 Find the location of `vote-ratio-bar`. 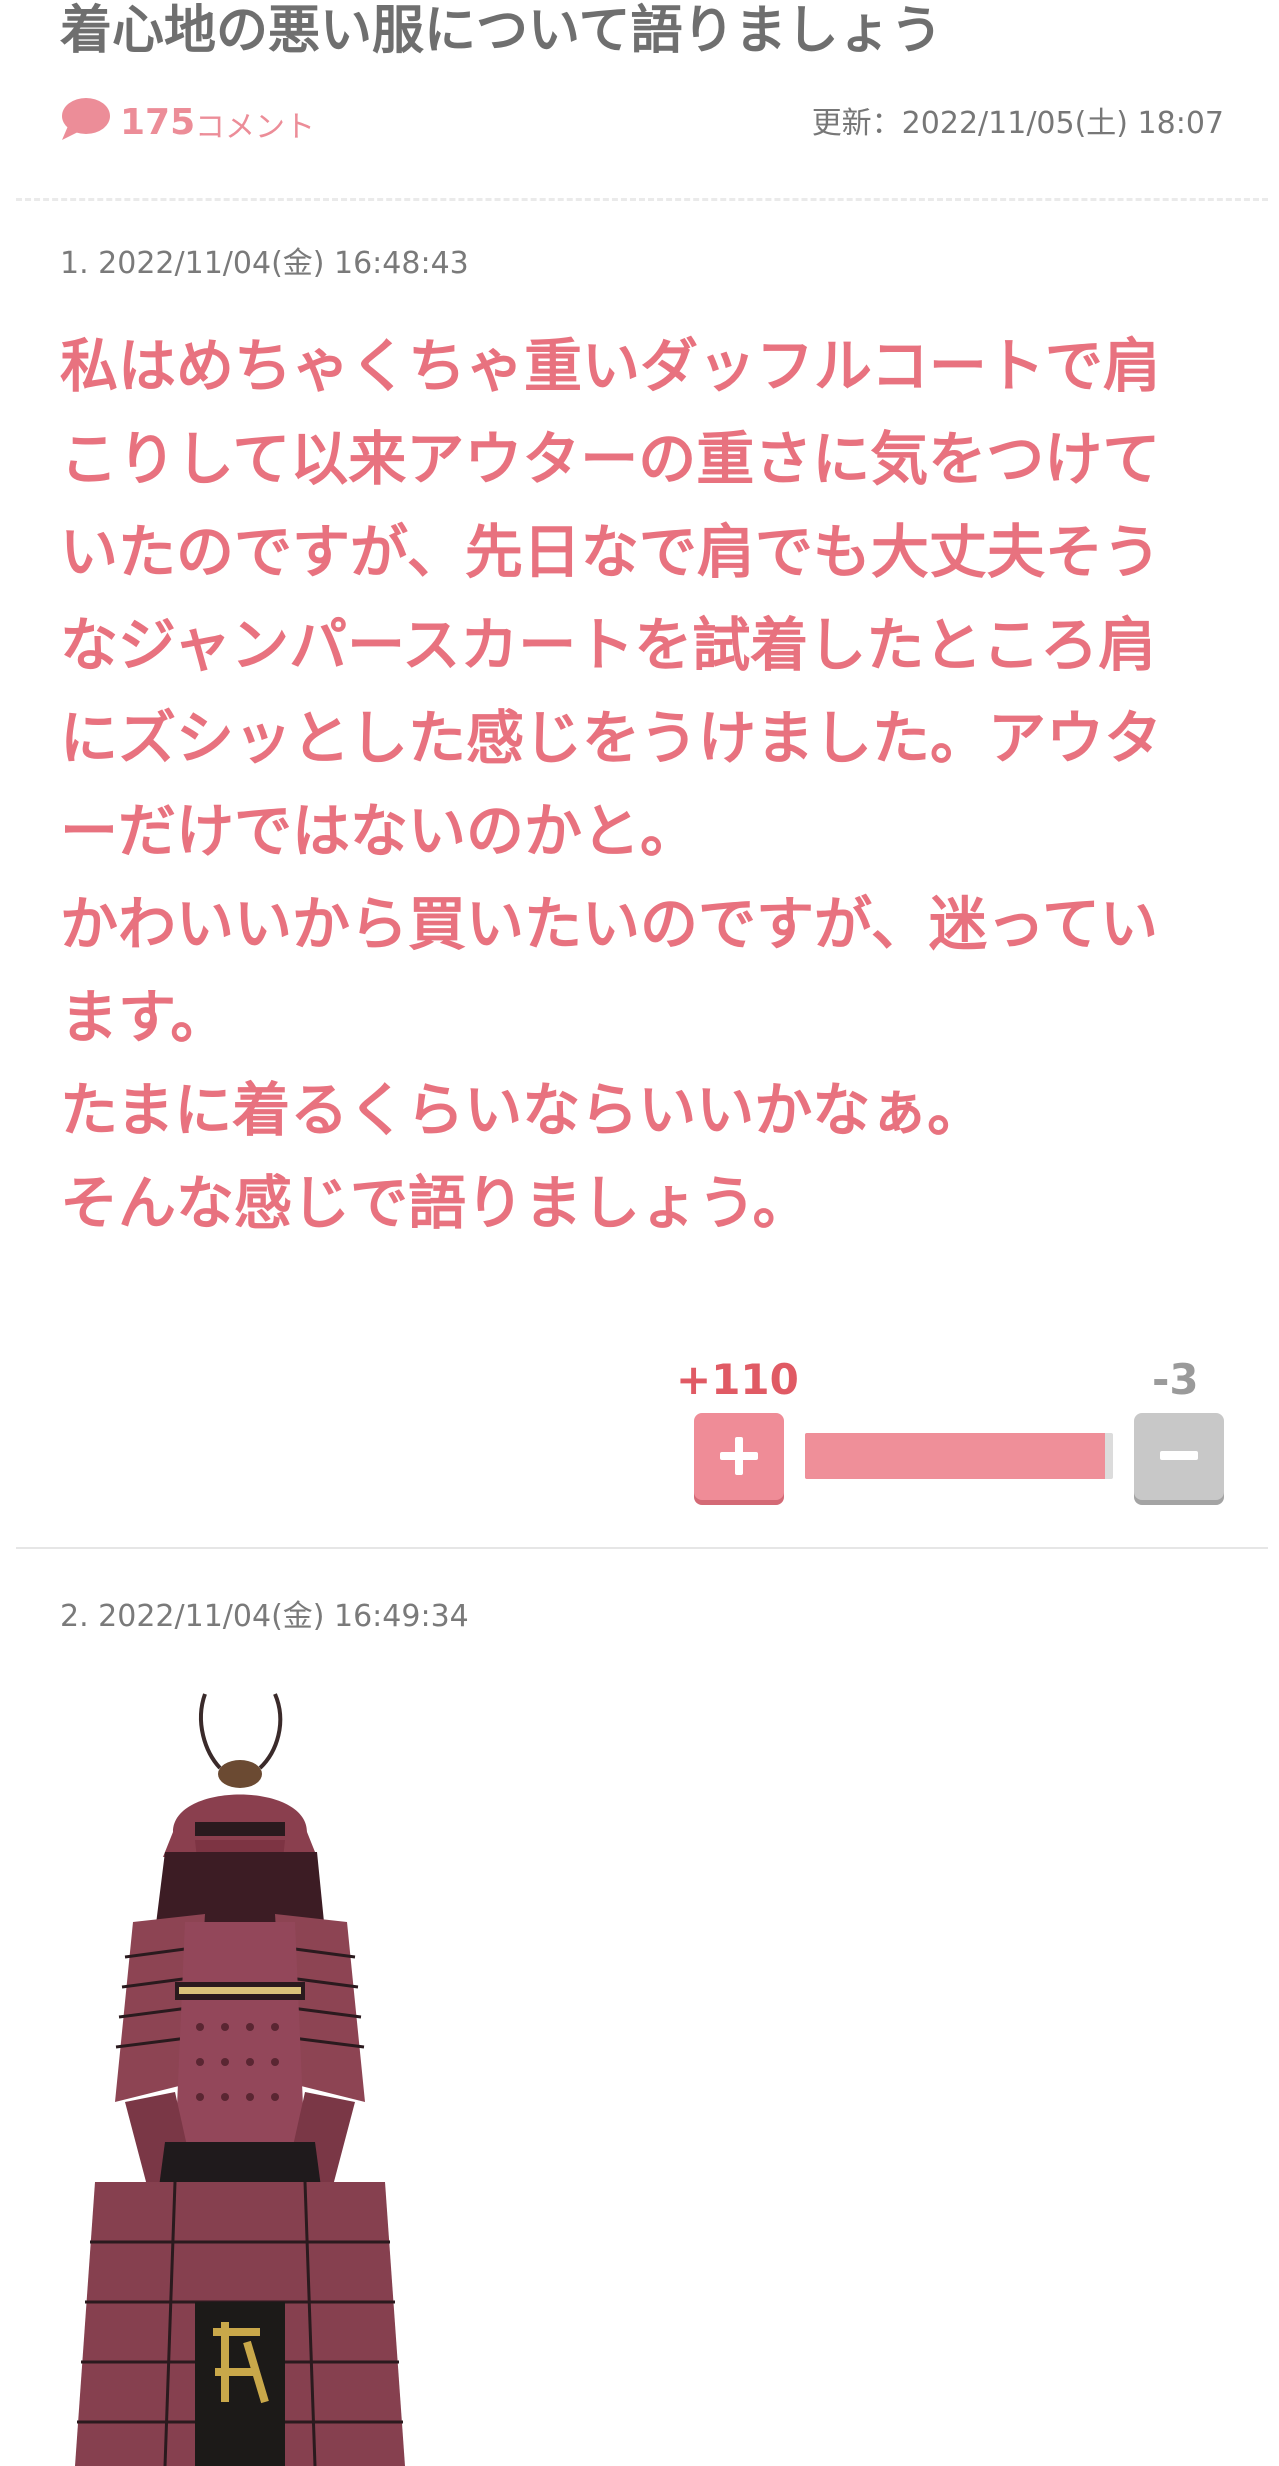

vote-ratio-bar is located at coordinates (959, 1456).